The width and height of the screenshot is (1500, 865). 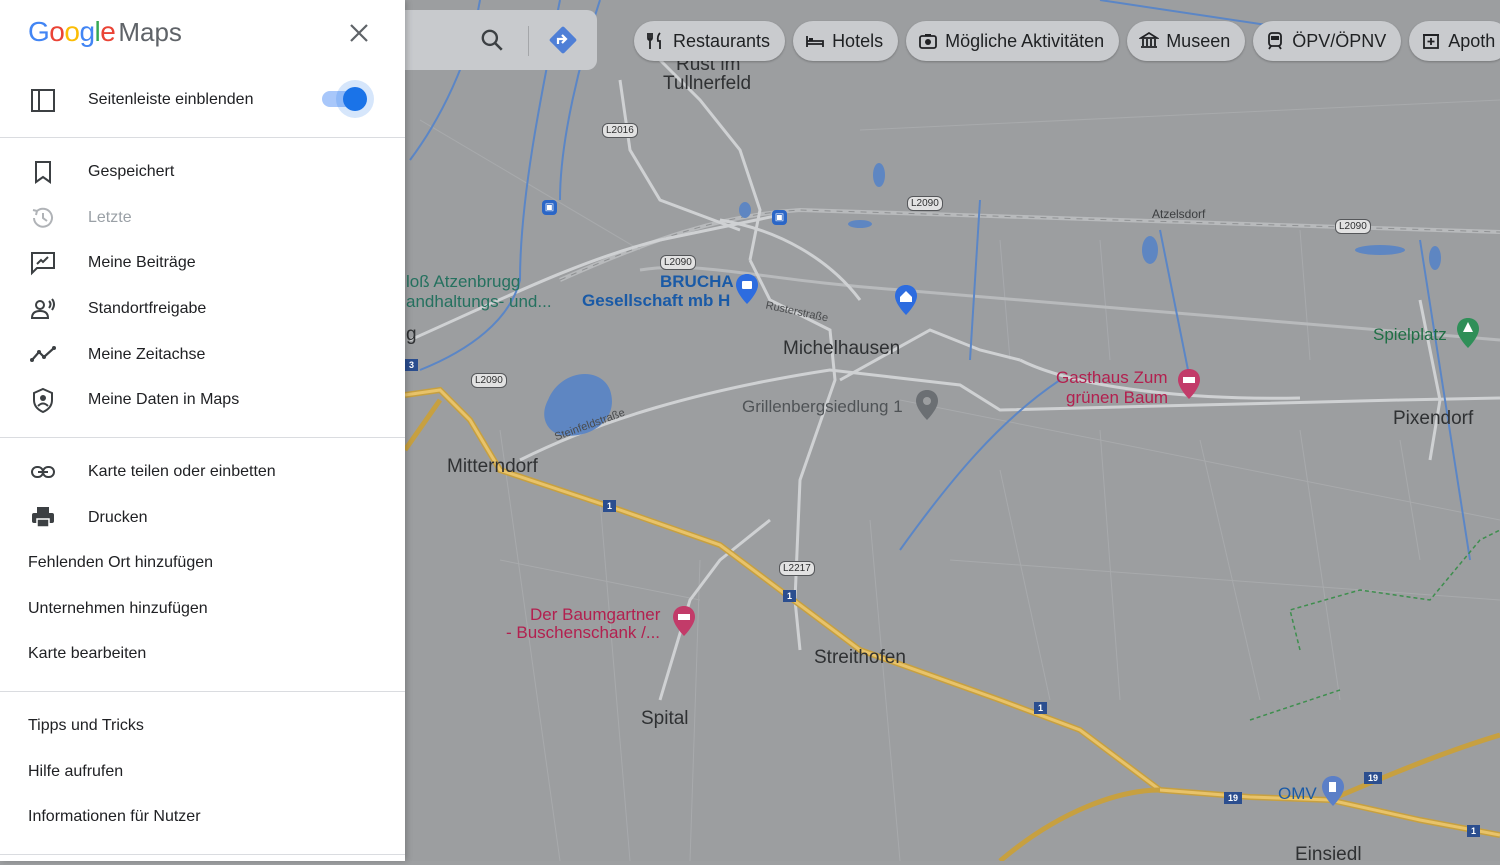 What do you see at coordinates (202, 654) in the screenshot?
I see `sidebar-item-edit-map: Karte bearbeiten` at bounding box center [202, 654].